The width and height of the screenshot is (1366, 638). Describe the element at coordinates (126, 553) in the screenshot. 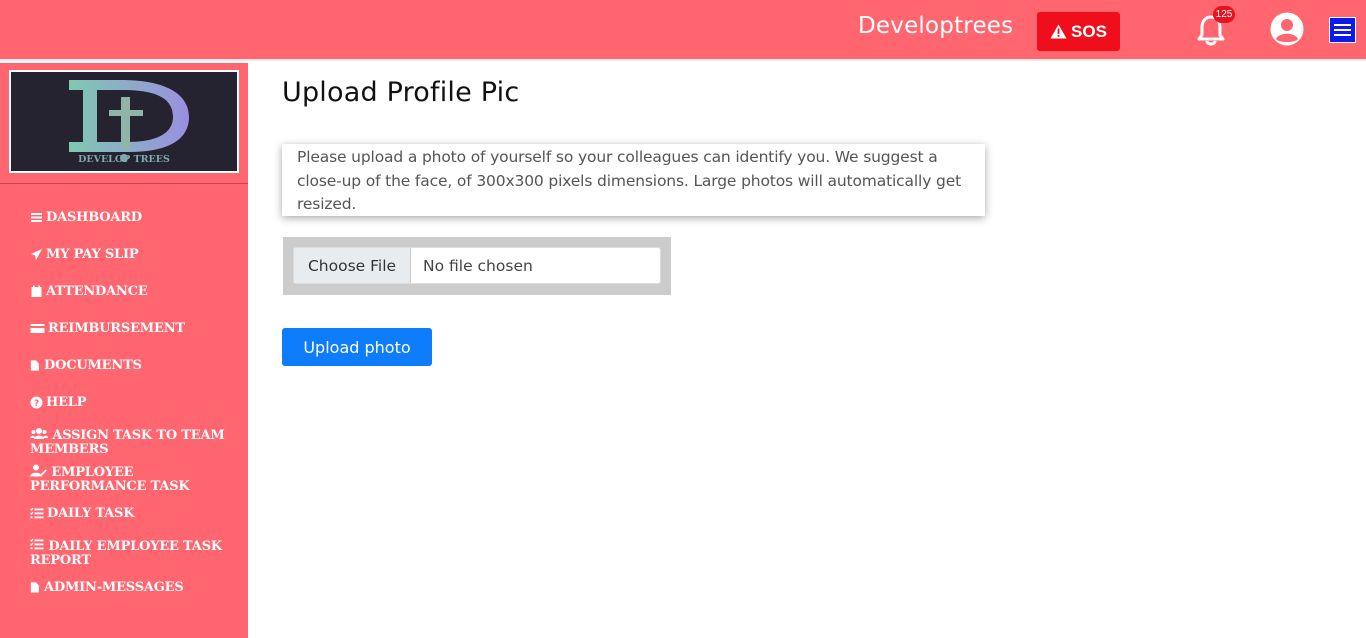

I see `sidebar-item-label: DAILY EMPLOYEE TASK REPORT` at that location.